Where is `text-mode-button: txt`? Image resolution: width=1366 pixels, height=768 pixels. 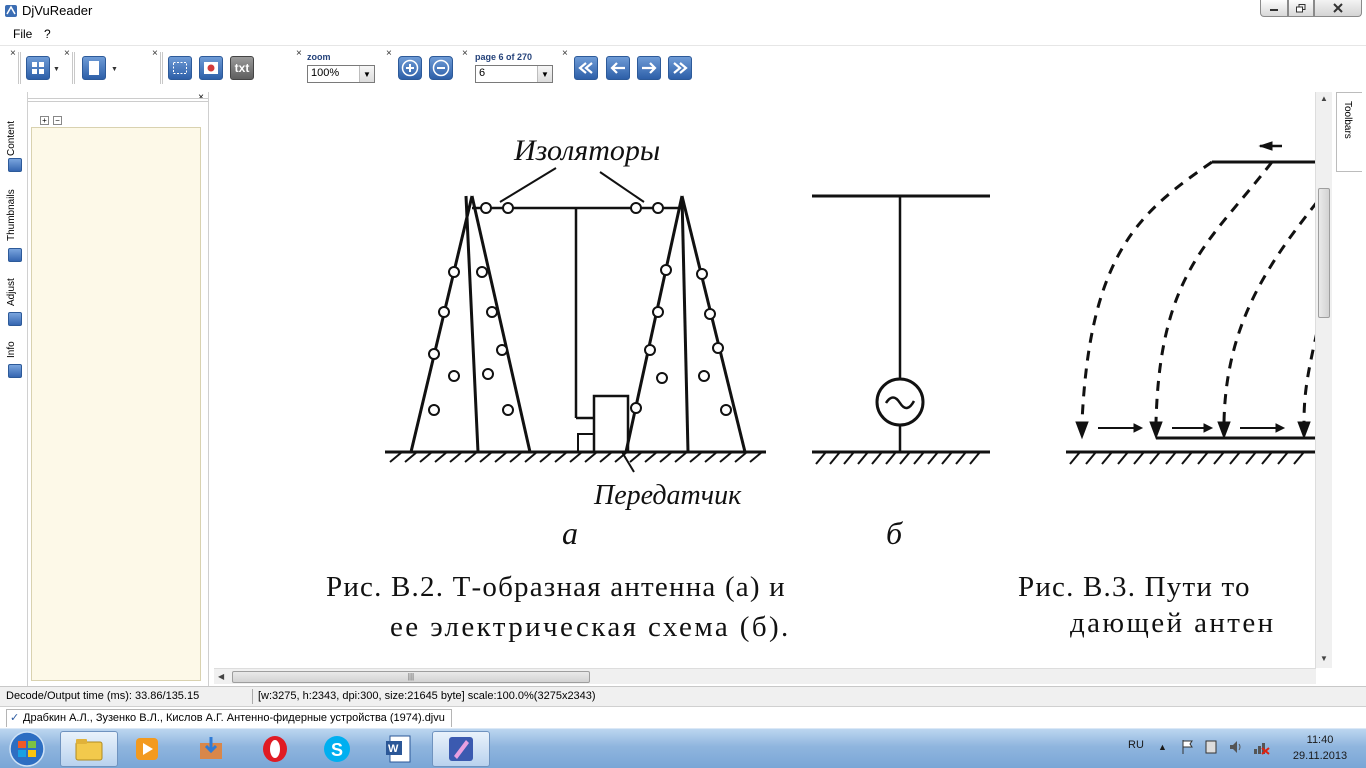 text-mode-button: txt is located at coordinates (242, 68).